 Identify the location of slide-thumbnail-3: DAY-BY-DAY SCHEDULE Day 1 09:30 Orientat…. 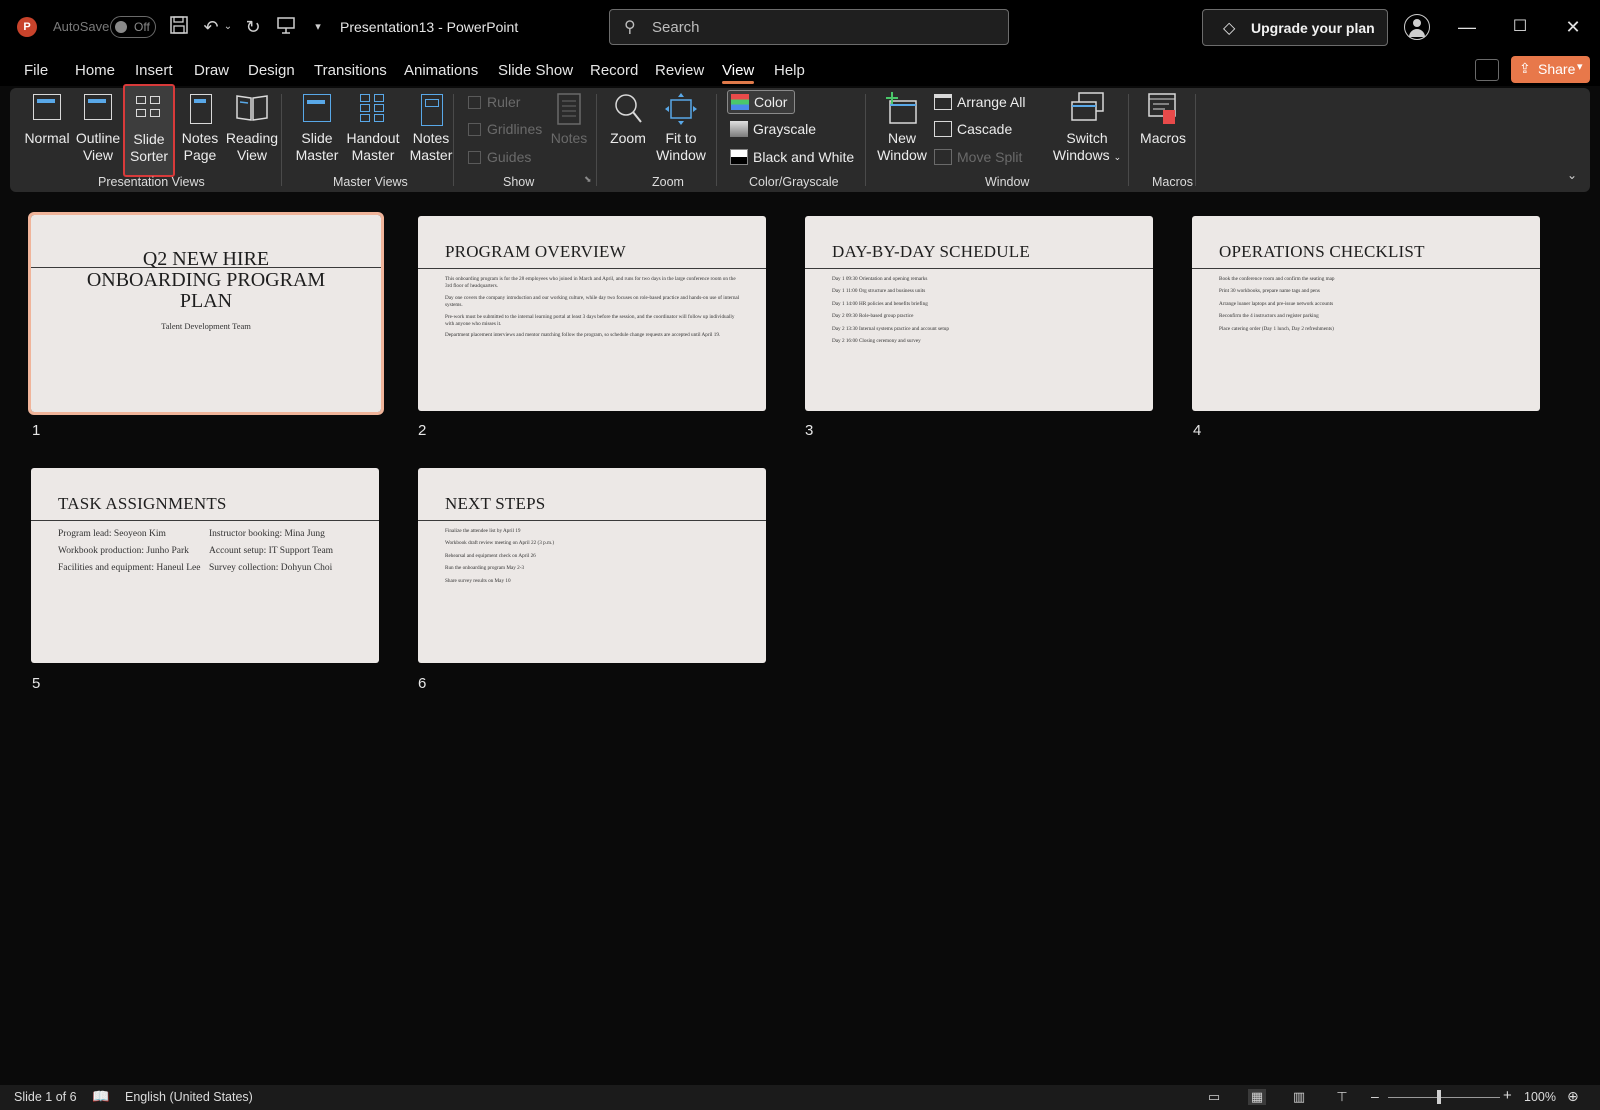
(979, 313).